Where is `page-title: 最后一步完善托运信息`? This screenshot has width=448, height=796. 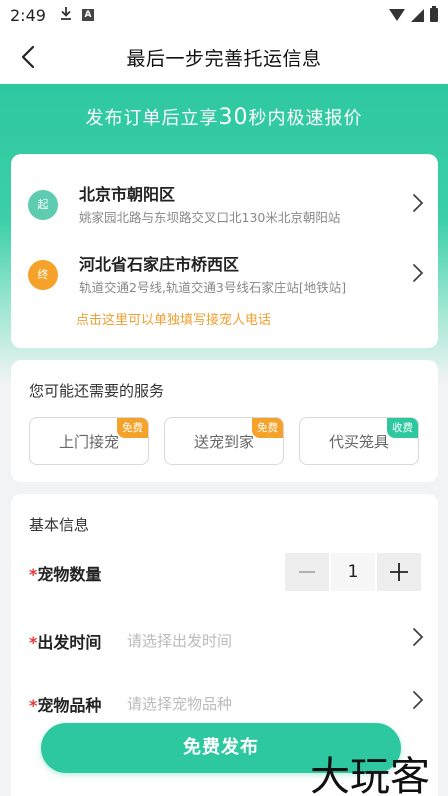 page-title: 最后一步完善托运信息 is located at coordinates (224, 58).